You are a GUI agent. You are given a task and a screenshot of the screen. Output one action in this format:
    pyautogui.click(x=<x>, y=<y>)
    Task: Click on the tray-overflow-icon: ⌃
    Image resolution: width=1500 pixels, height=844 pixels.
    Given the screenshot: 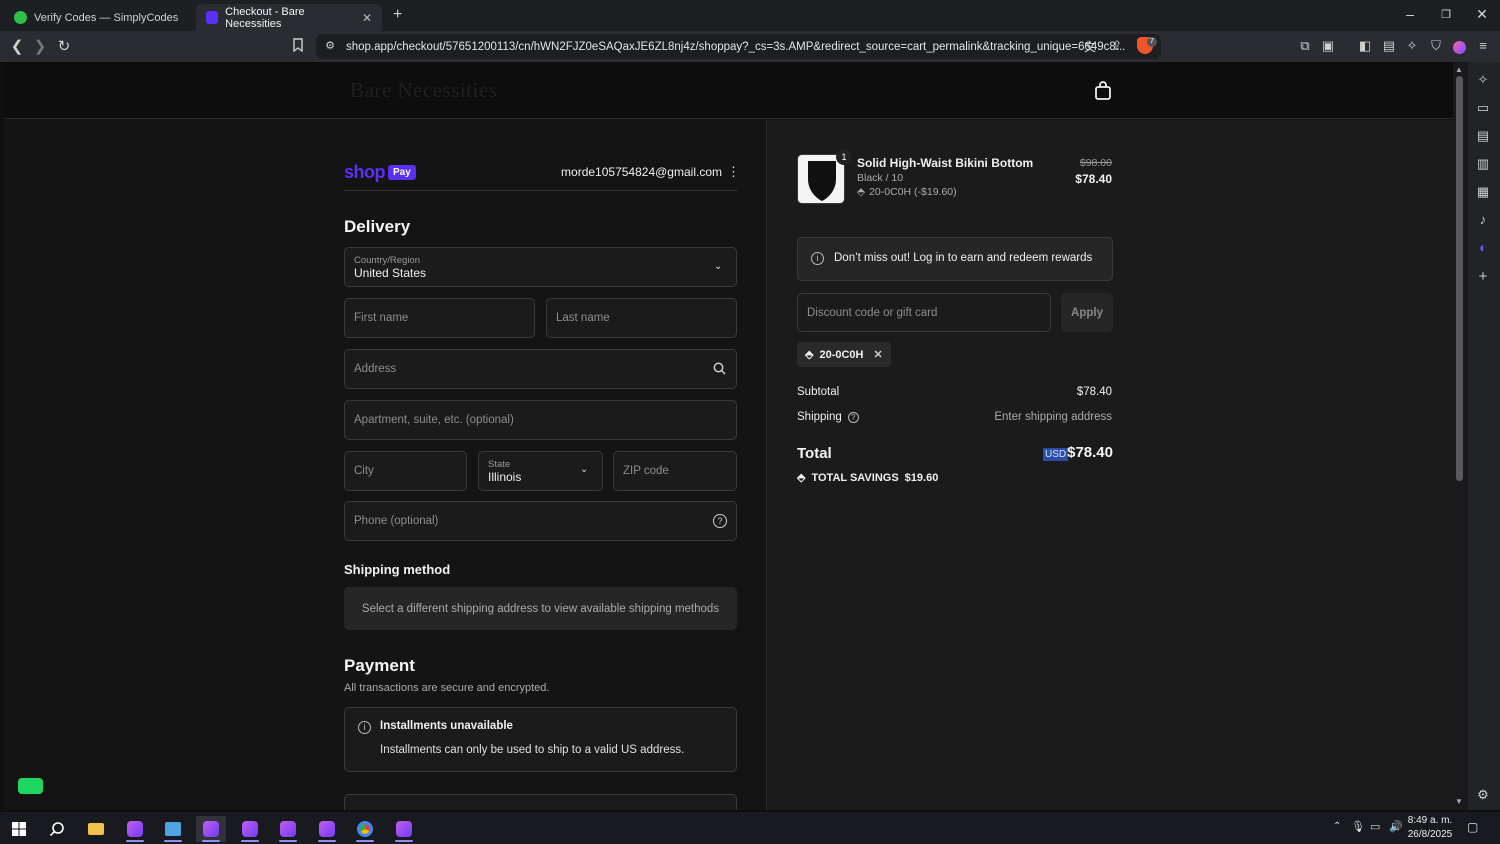 What is the action you would take?
    pyautogui.click(x=1337, y=826)
    